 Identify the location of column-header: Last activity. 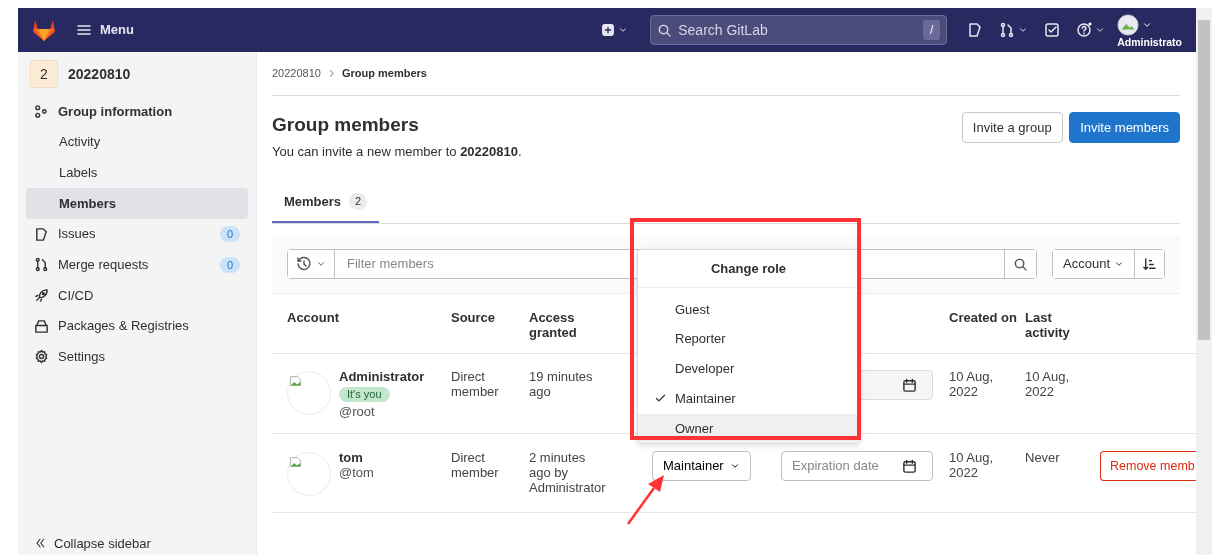
(1048, 325).